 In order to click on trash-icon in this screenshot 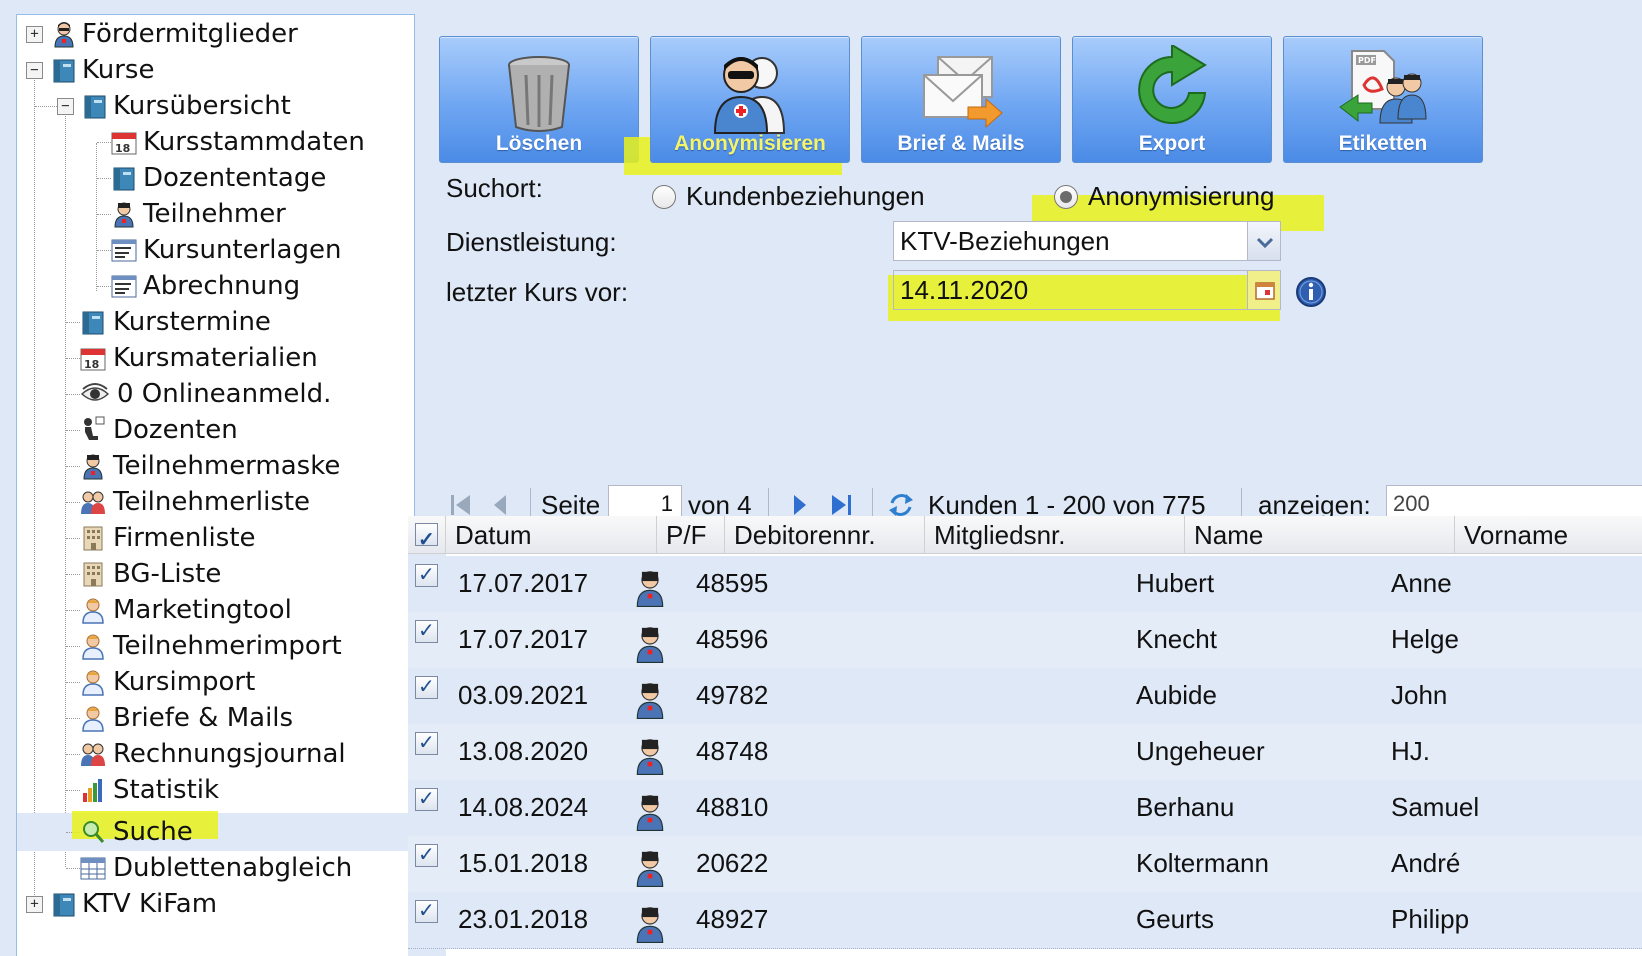, I will do `click(539, 94)`.